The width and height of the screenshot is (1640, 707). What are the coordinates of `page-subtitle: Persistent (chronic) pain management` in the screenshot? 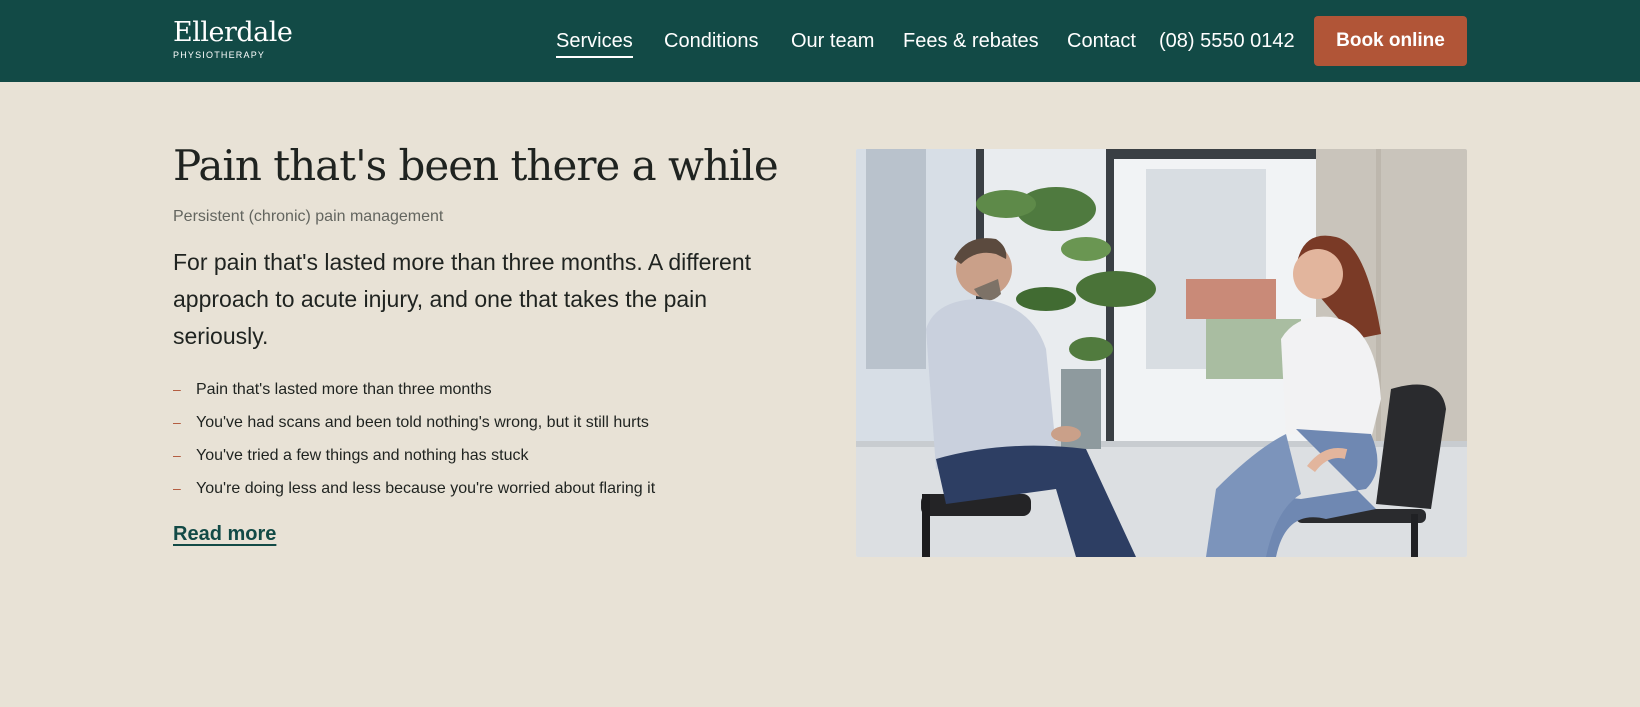 It's located at (308, 216).